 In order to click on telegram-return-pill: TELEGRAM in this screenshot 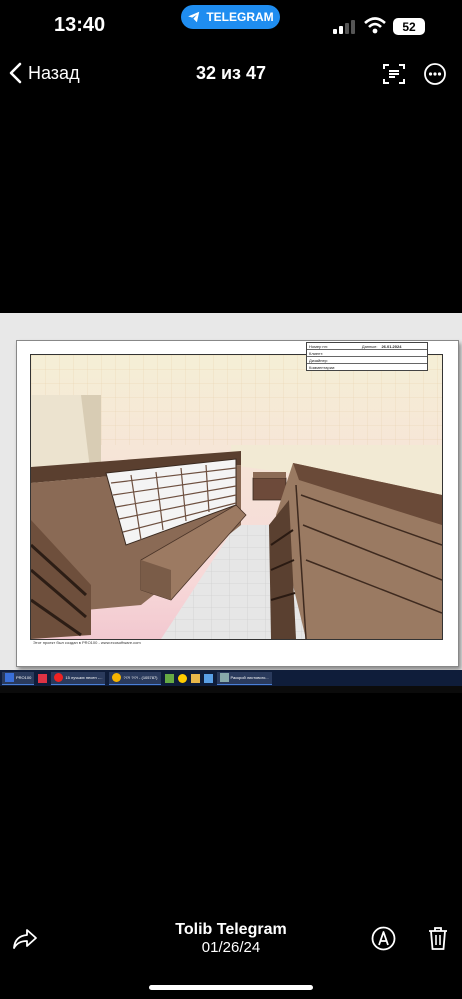, I will do `click(230, 17)`.